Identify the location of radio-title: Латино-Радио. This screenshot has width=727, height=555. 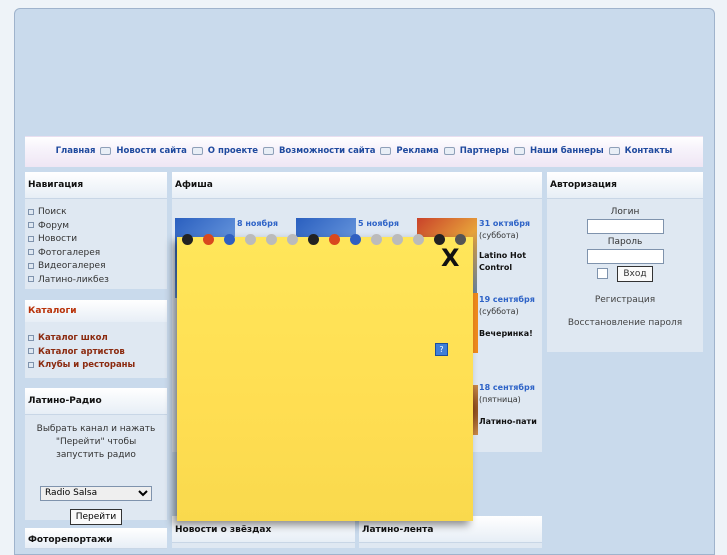
(96, 401).